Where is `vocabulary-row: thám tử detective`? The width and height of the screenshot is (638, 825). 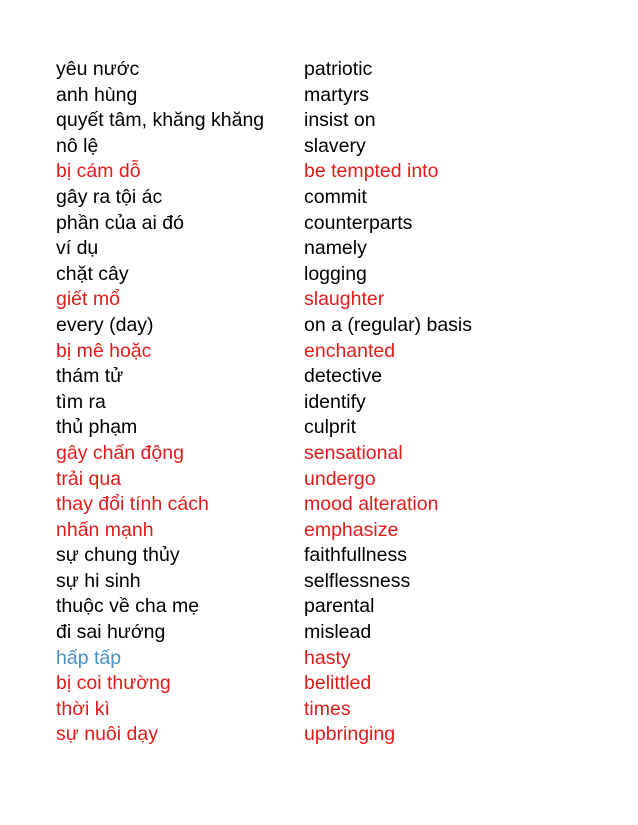
vocabulary-row: thám tử detective is located at coordinates (336, 377).